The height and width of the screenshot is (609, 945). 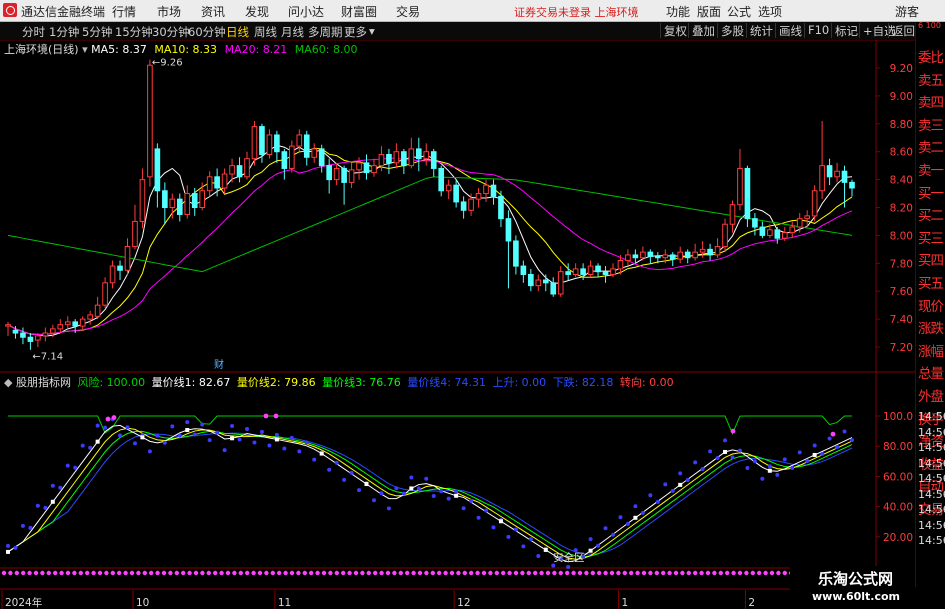 What do you see at coordinates (265, 32) in the screenshot?
I see `period-weekly: 周线` at bounding box center [265, 32].